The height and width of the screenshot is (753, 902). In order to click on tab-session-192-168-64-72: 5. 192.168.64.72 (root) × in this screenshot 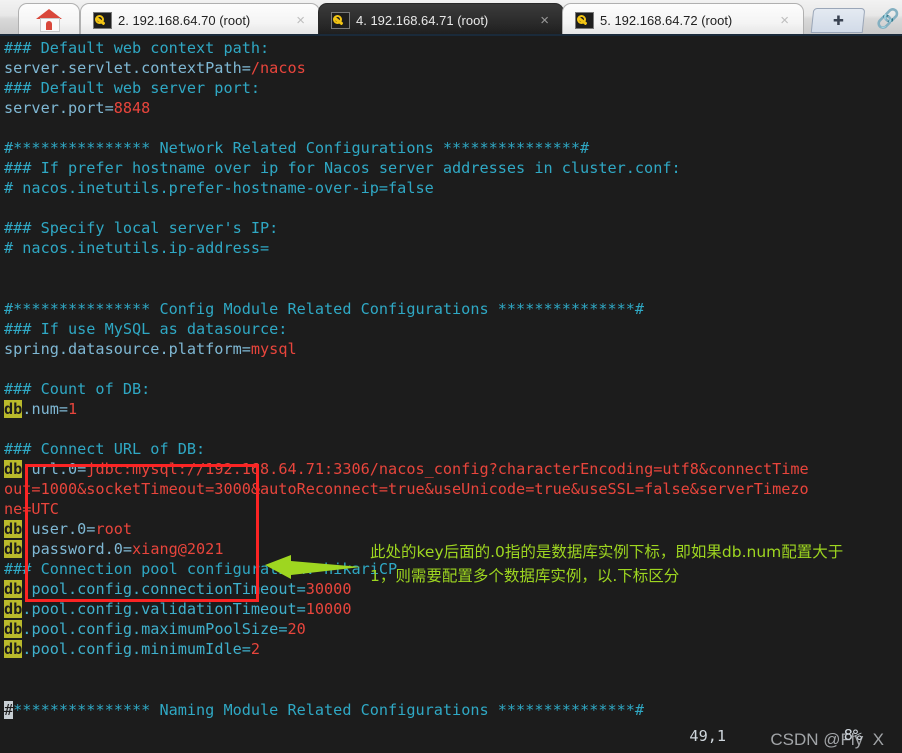, I will do `click(683, 18)`.